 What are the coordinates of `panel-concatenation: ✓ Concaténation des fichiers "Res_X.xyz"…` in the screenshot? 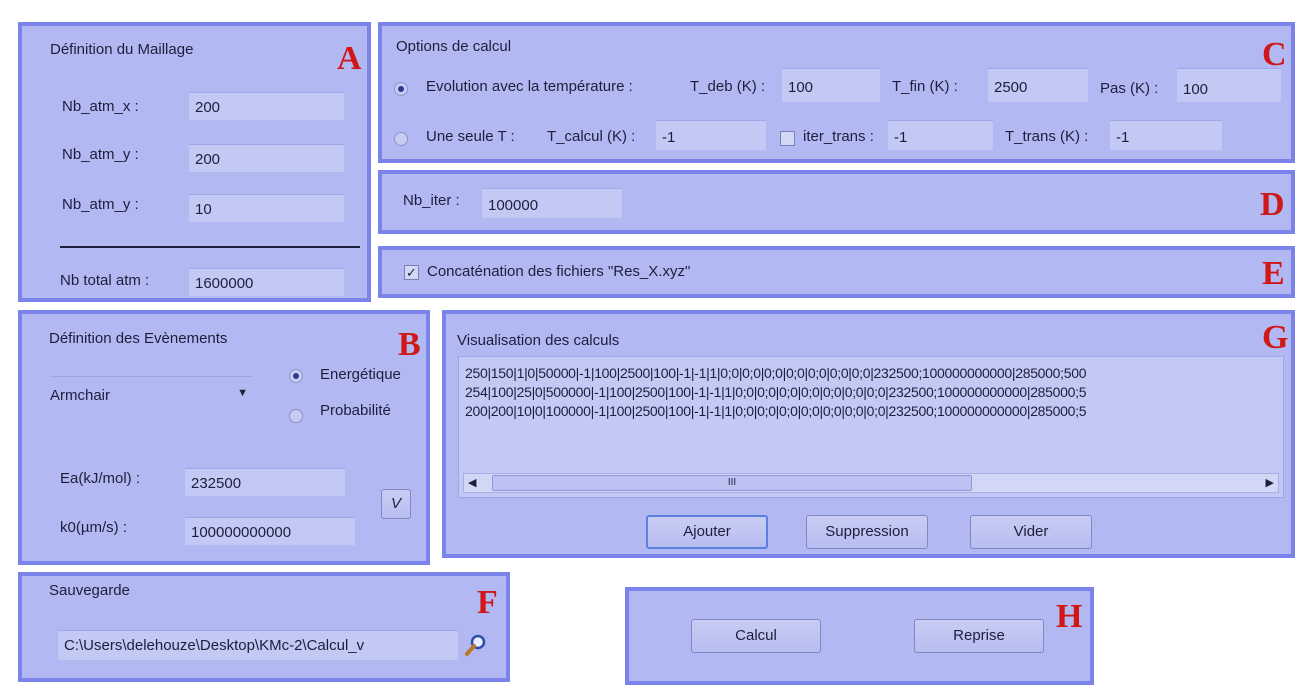 It's located at (836, 272).